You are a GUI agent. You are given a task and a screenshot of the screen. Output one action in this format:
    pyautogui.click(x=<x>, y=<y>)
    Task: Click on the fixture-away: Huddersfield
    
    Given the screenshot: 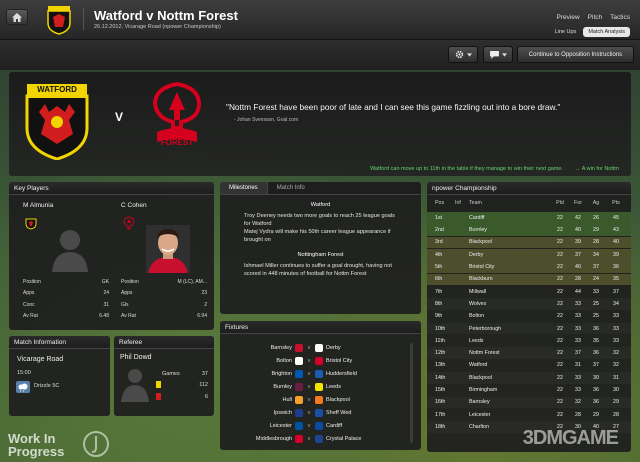 What is the action you would take?
    pyautogui.click(x=341, y=374)
    